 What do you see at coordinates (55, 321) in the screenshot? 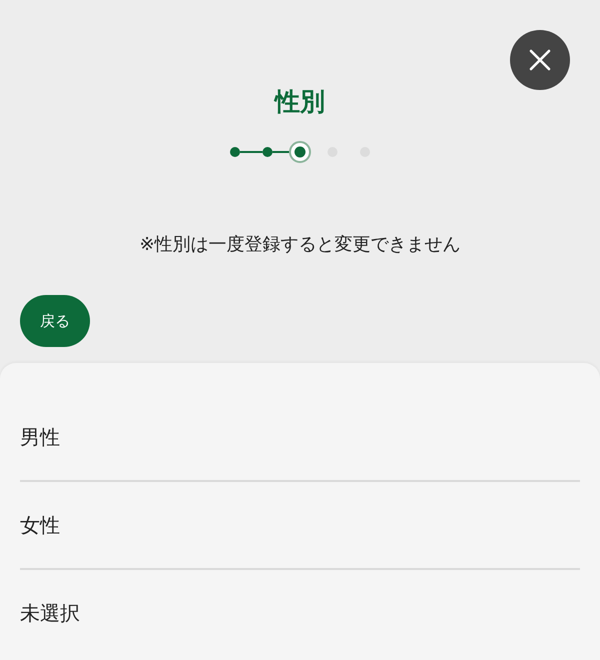
I see `back-button: 戻る` at bounding box center [55, 321].